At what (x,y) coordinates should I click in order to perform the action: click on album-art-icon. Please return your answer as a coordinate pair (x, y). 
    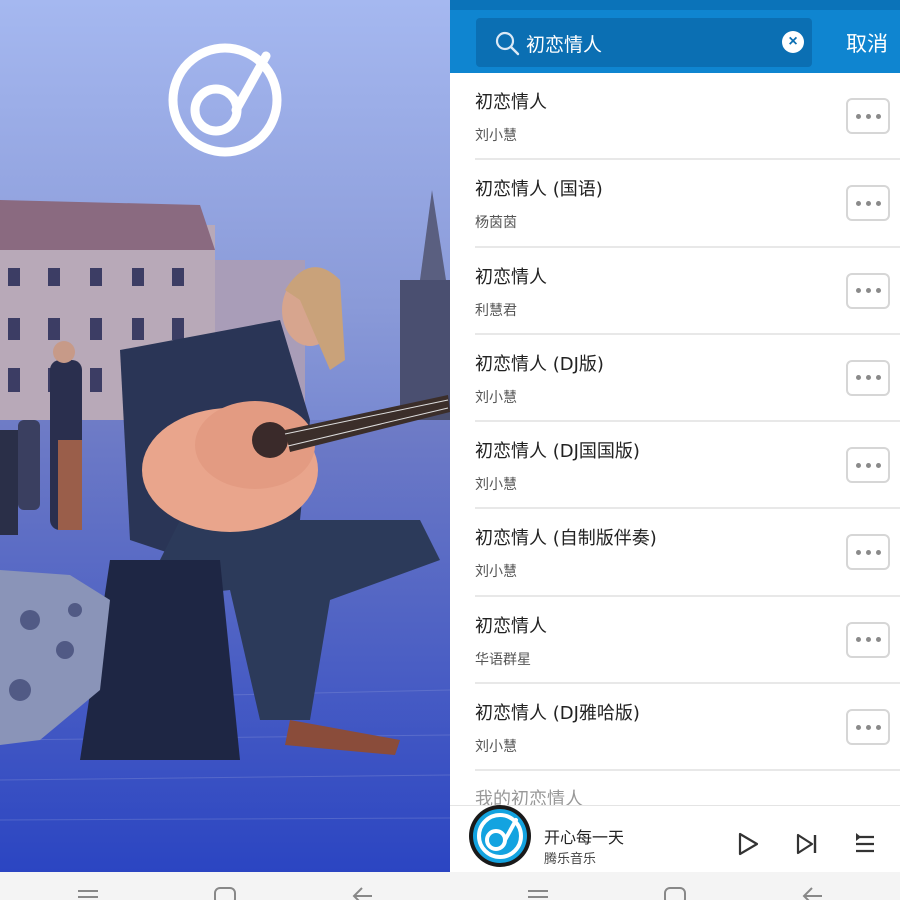
    Looking at the image, I should click on (500, 836).